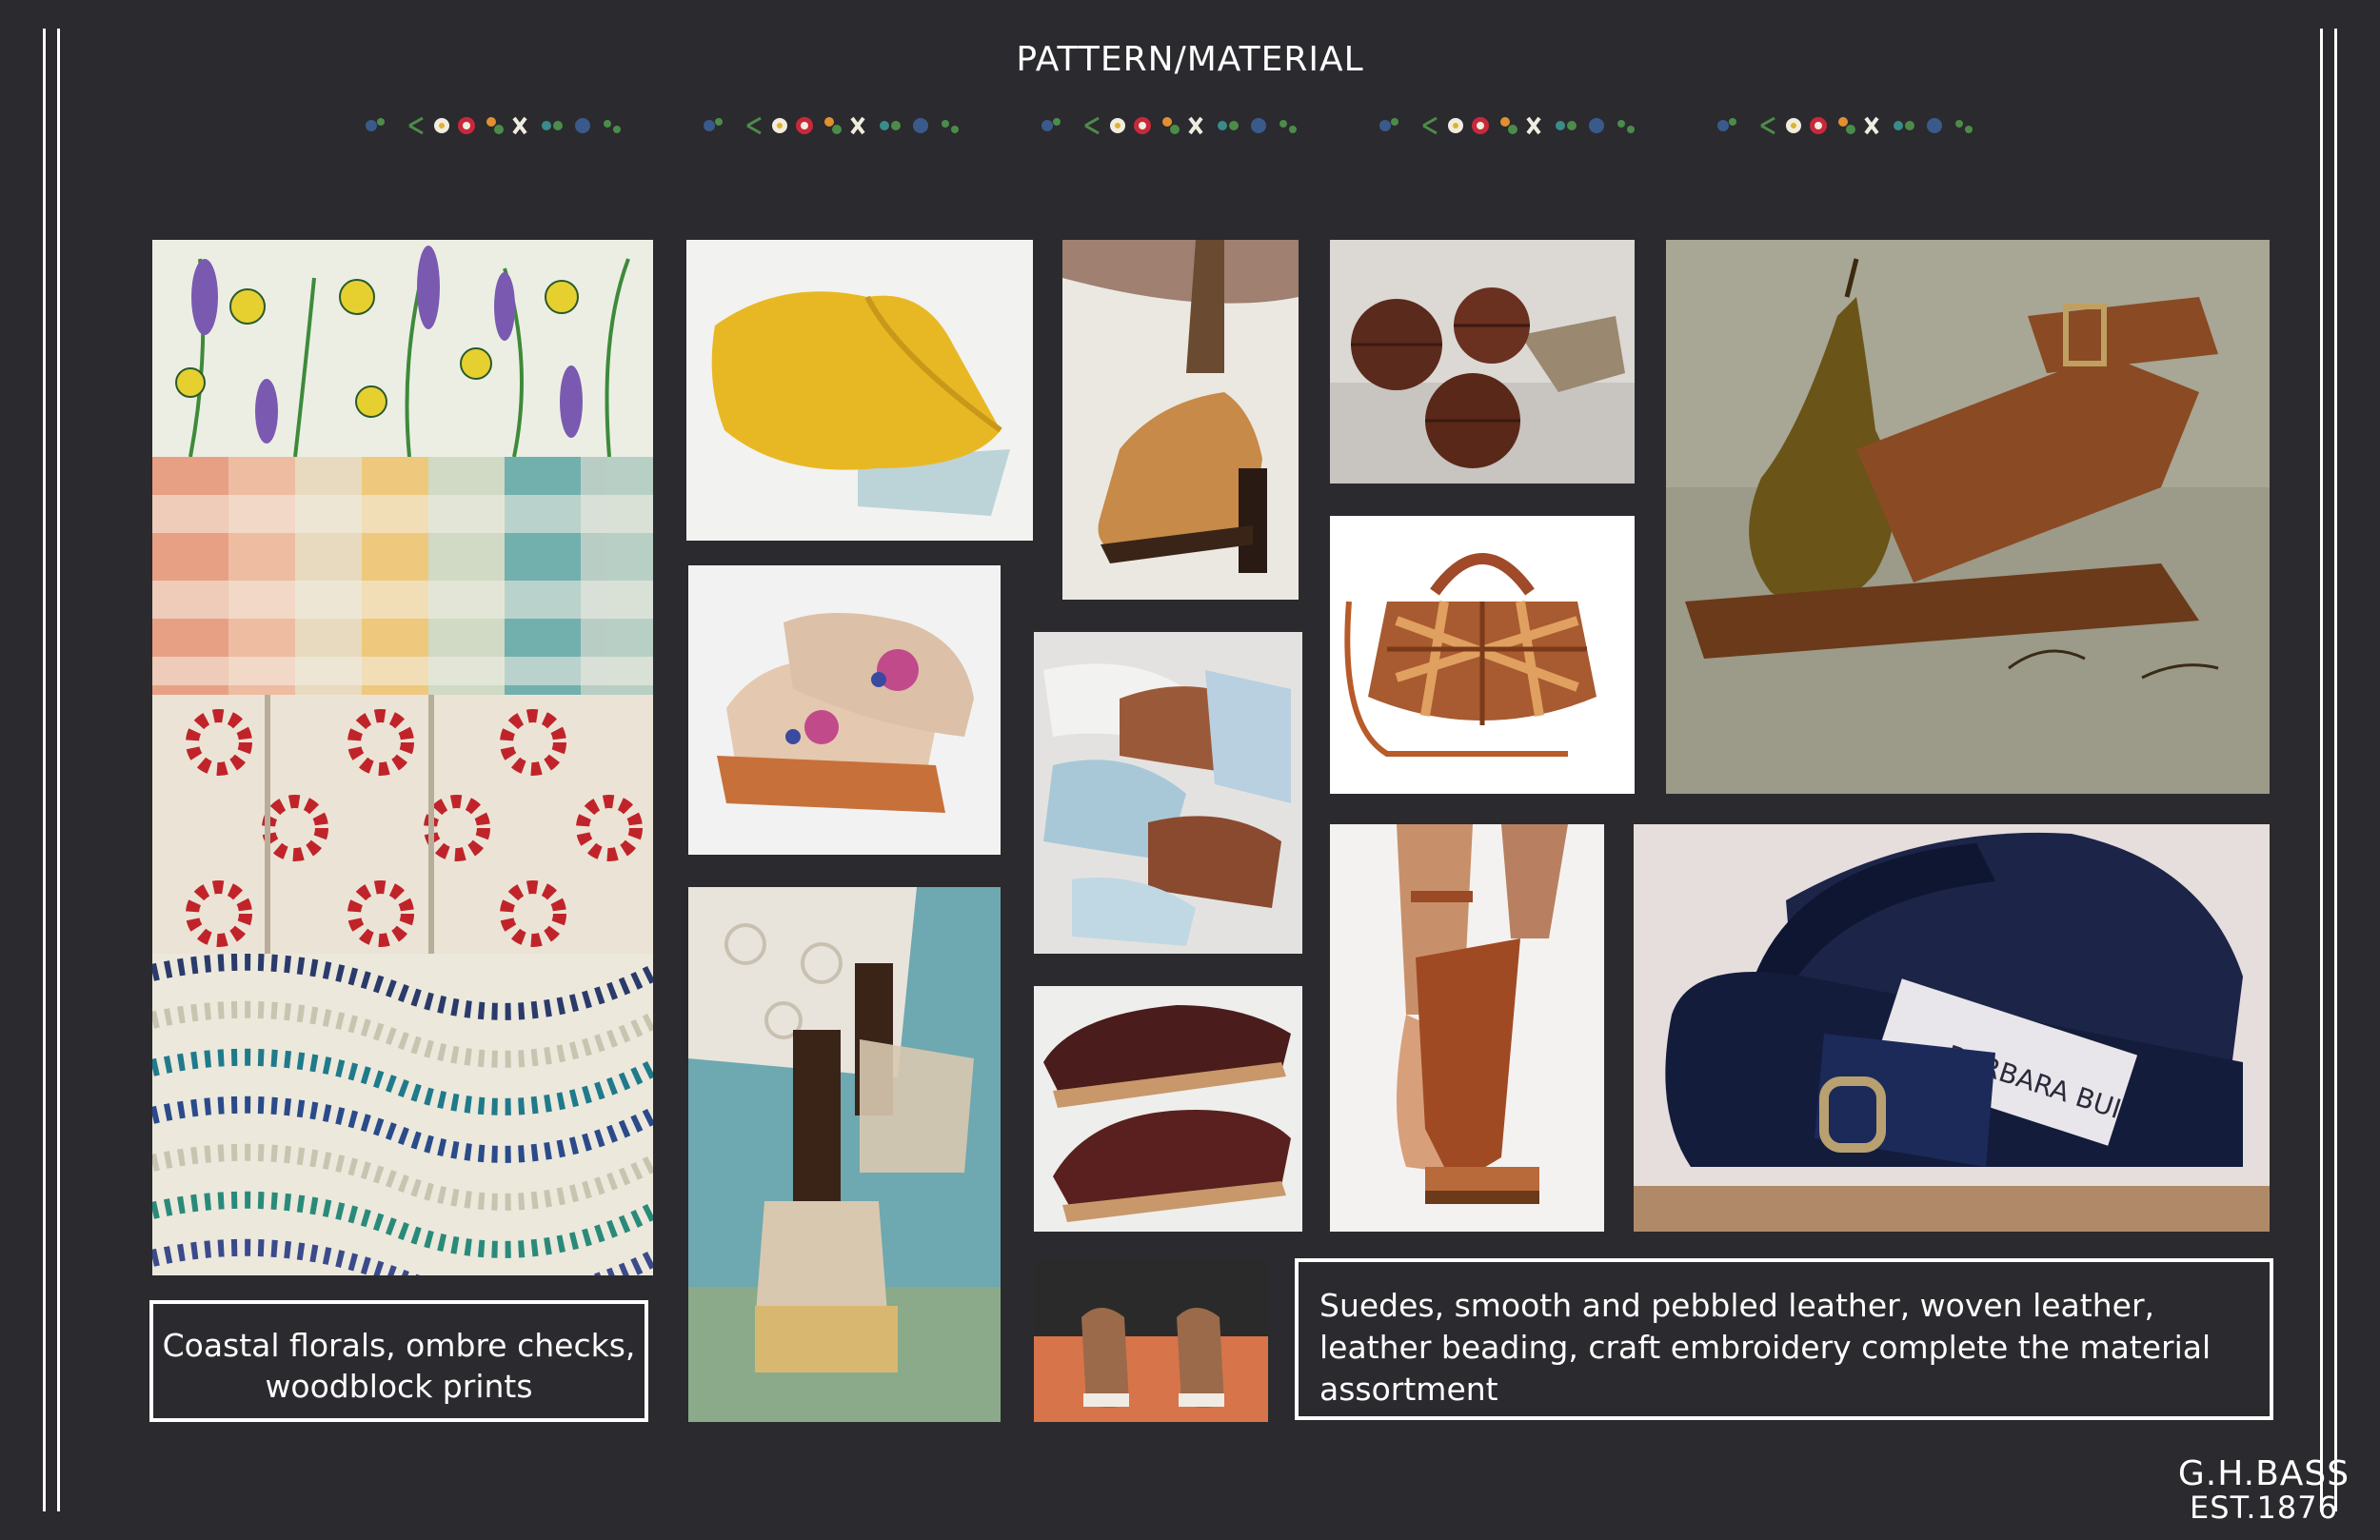 The image size is (2380, 1540). Describe the element at coordinates (402, 1114) in the screenshot. I see `wave-pattern-fabric` at that location.